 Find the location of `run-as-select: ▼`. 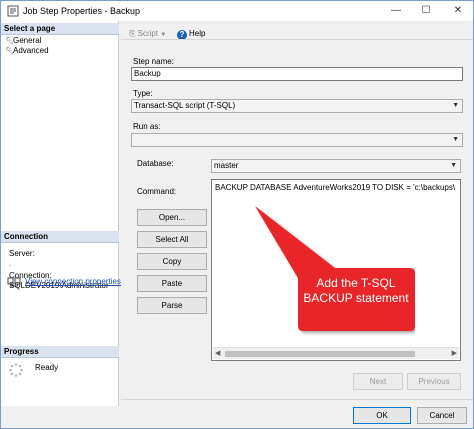

run-as-select: ▼ is located at coordinates (297, 140).